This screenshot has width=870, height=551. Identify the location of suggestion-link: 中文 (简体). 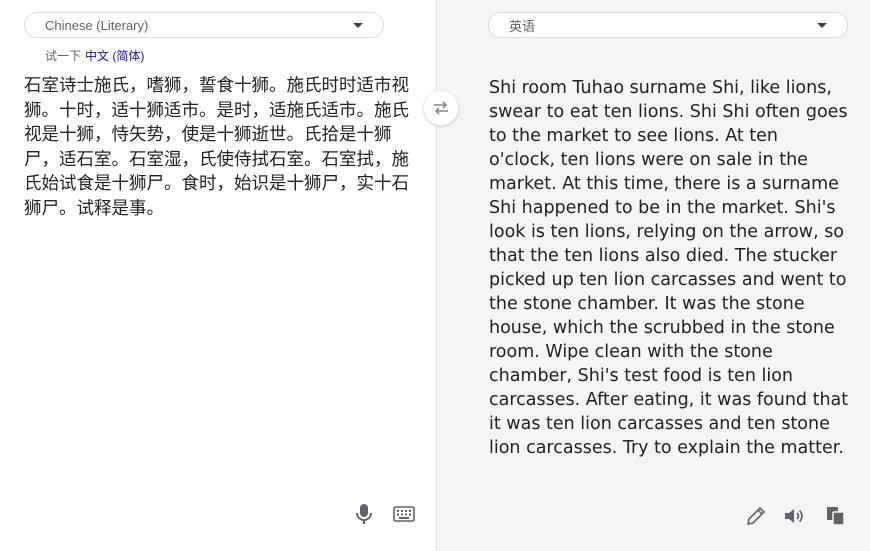
(114, 56).